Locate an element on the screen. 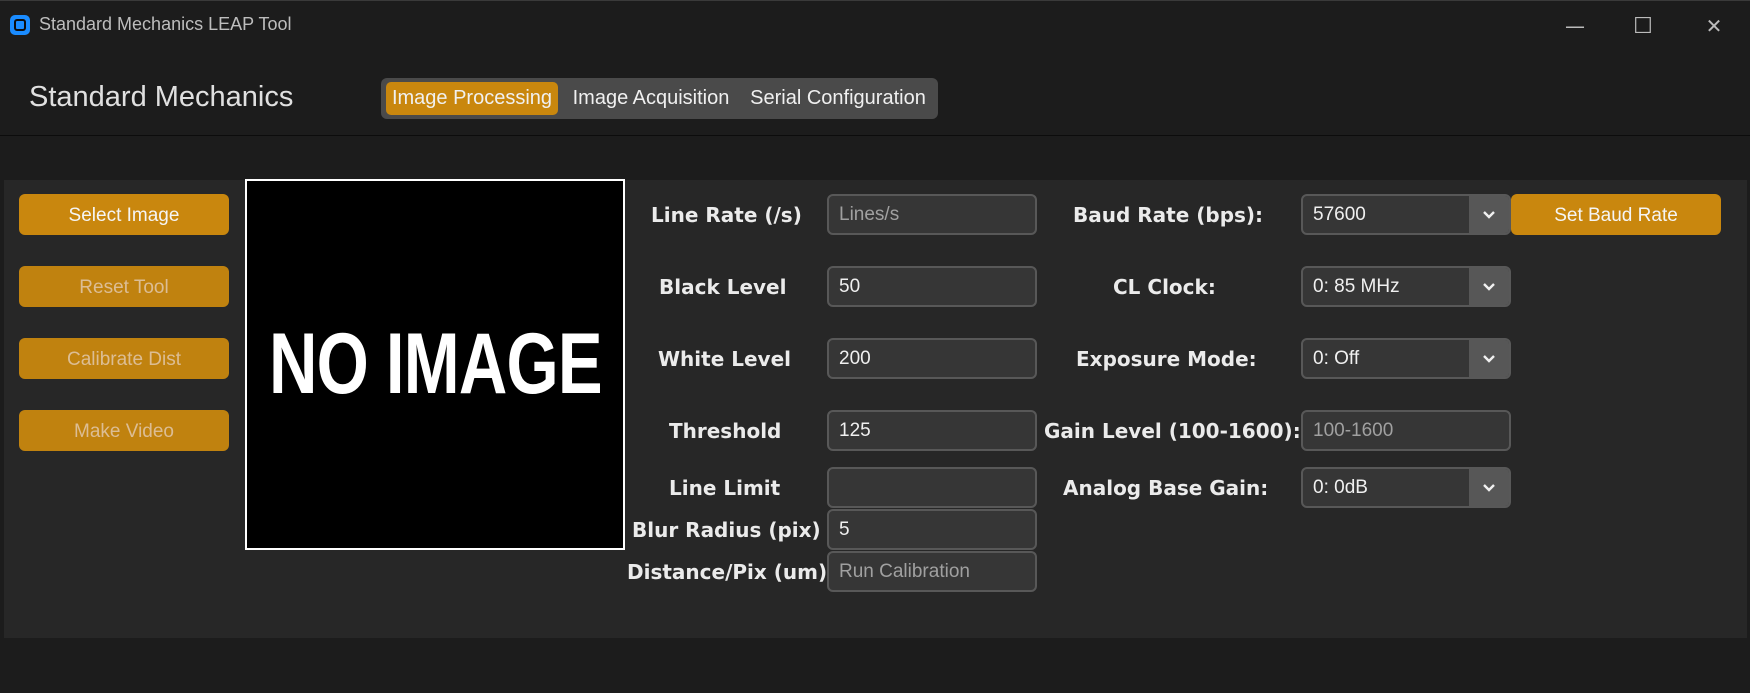  distance-pix-label: Distance/Pix (um) is located at coordinates (727, 572).